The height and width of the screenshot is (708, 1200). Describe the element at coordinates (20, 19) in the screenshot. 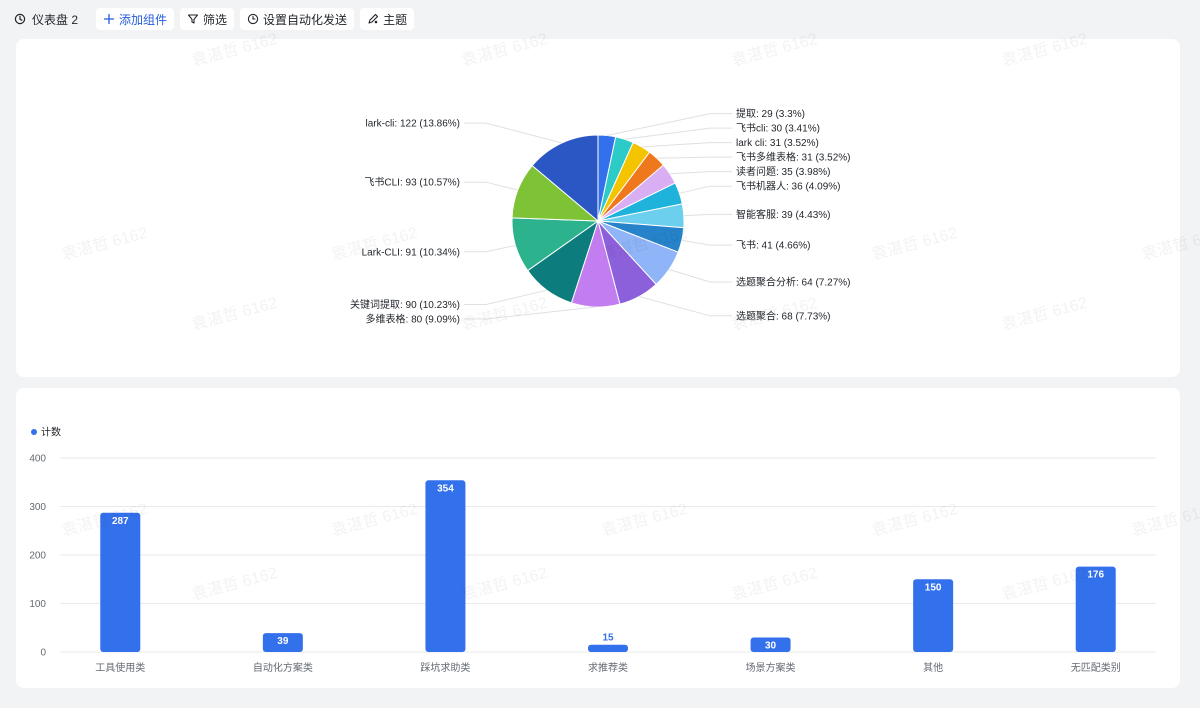

I see `history-icon` at that location.